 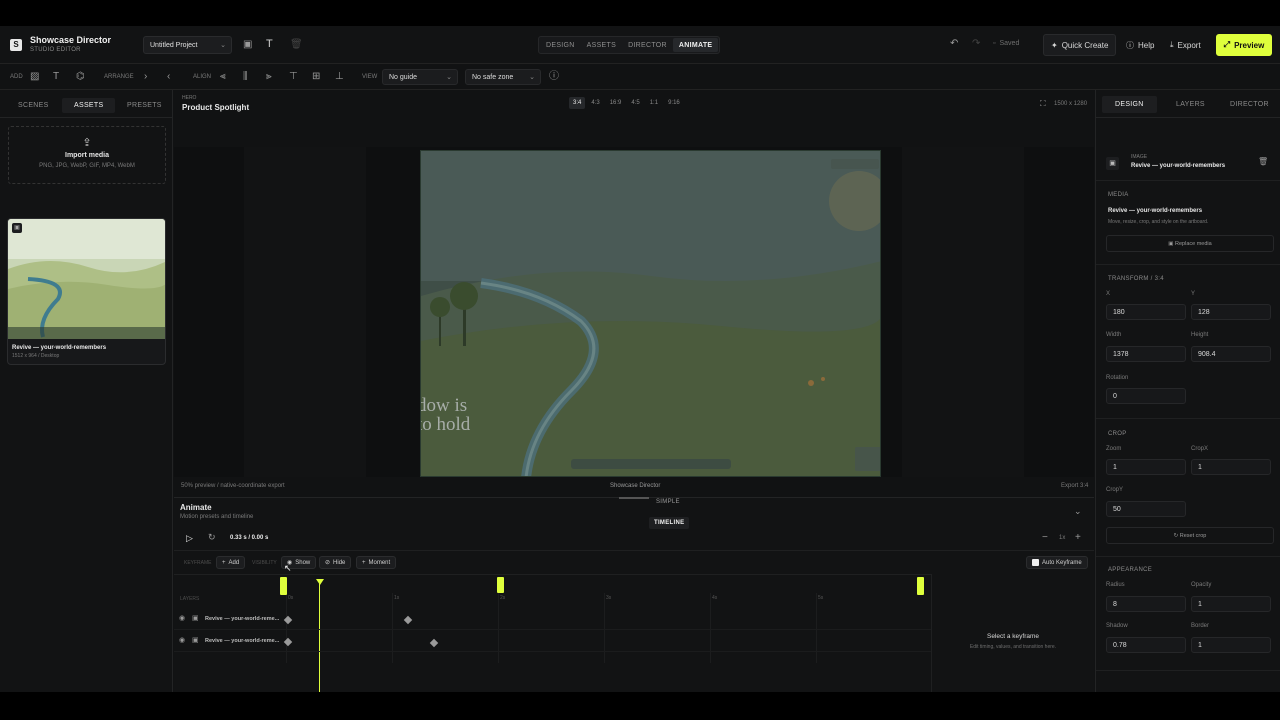 What do you see at coordinates (560, 45) in the screenshot?
I see `mode-design: DESIGN` at bounding box center [560, 45].